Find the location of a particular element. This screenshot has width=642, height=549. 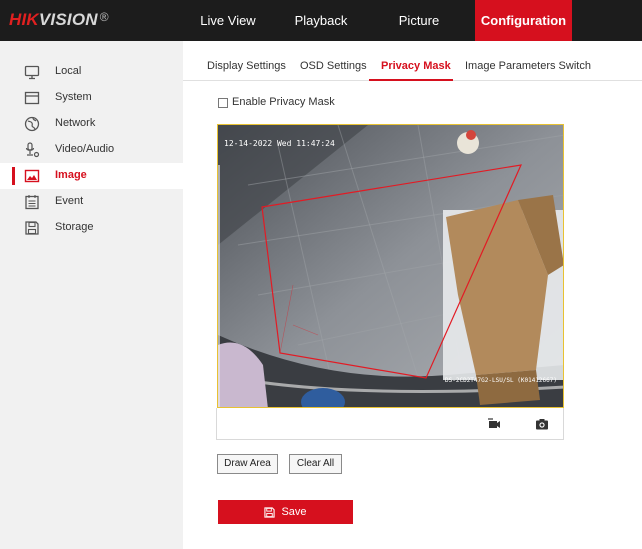

sidebar-item-image: Image is located at coordinates (91, 176).